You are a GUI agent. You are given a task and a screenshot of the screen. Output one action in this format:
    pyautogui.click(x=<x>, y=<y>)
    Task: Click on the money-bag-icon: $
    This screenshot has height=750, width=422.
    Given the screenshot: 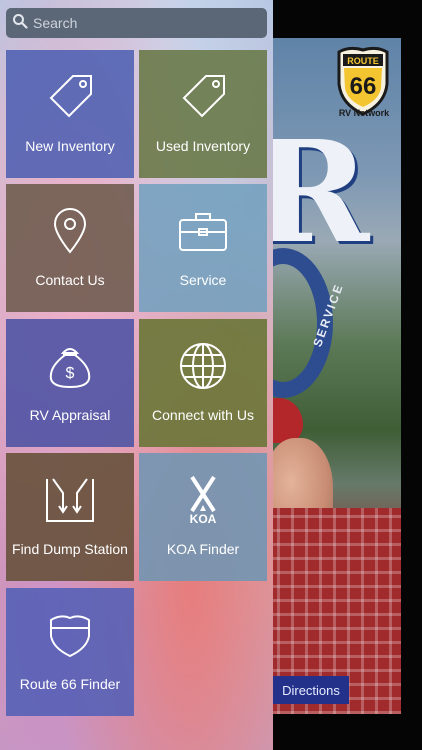 What is the action you would take?
    pyautogui.click(x=70, y=366)
    